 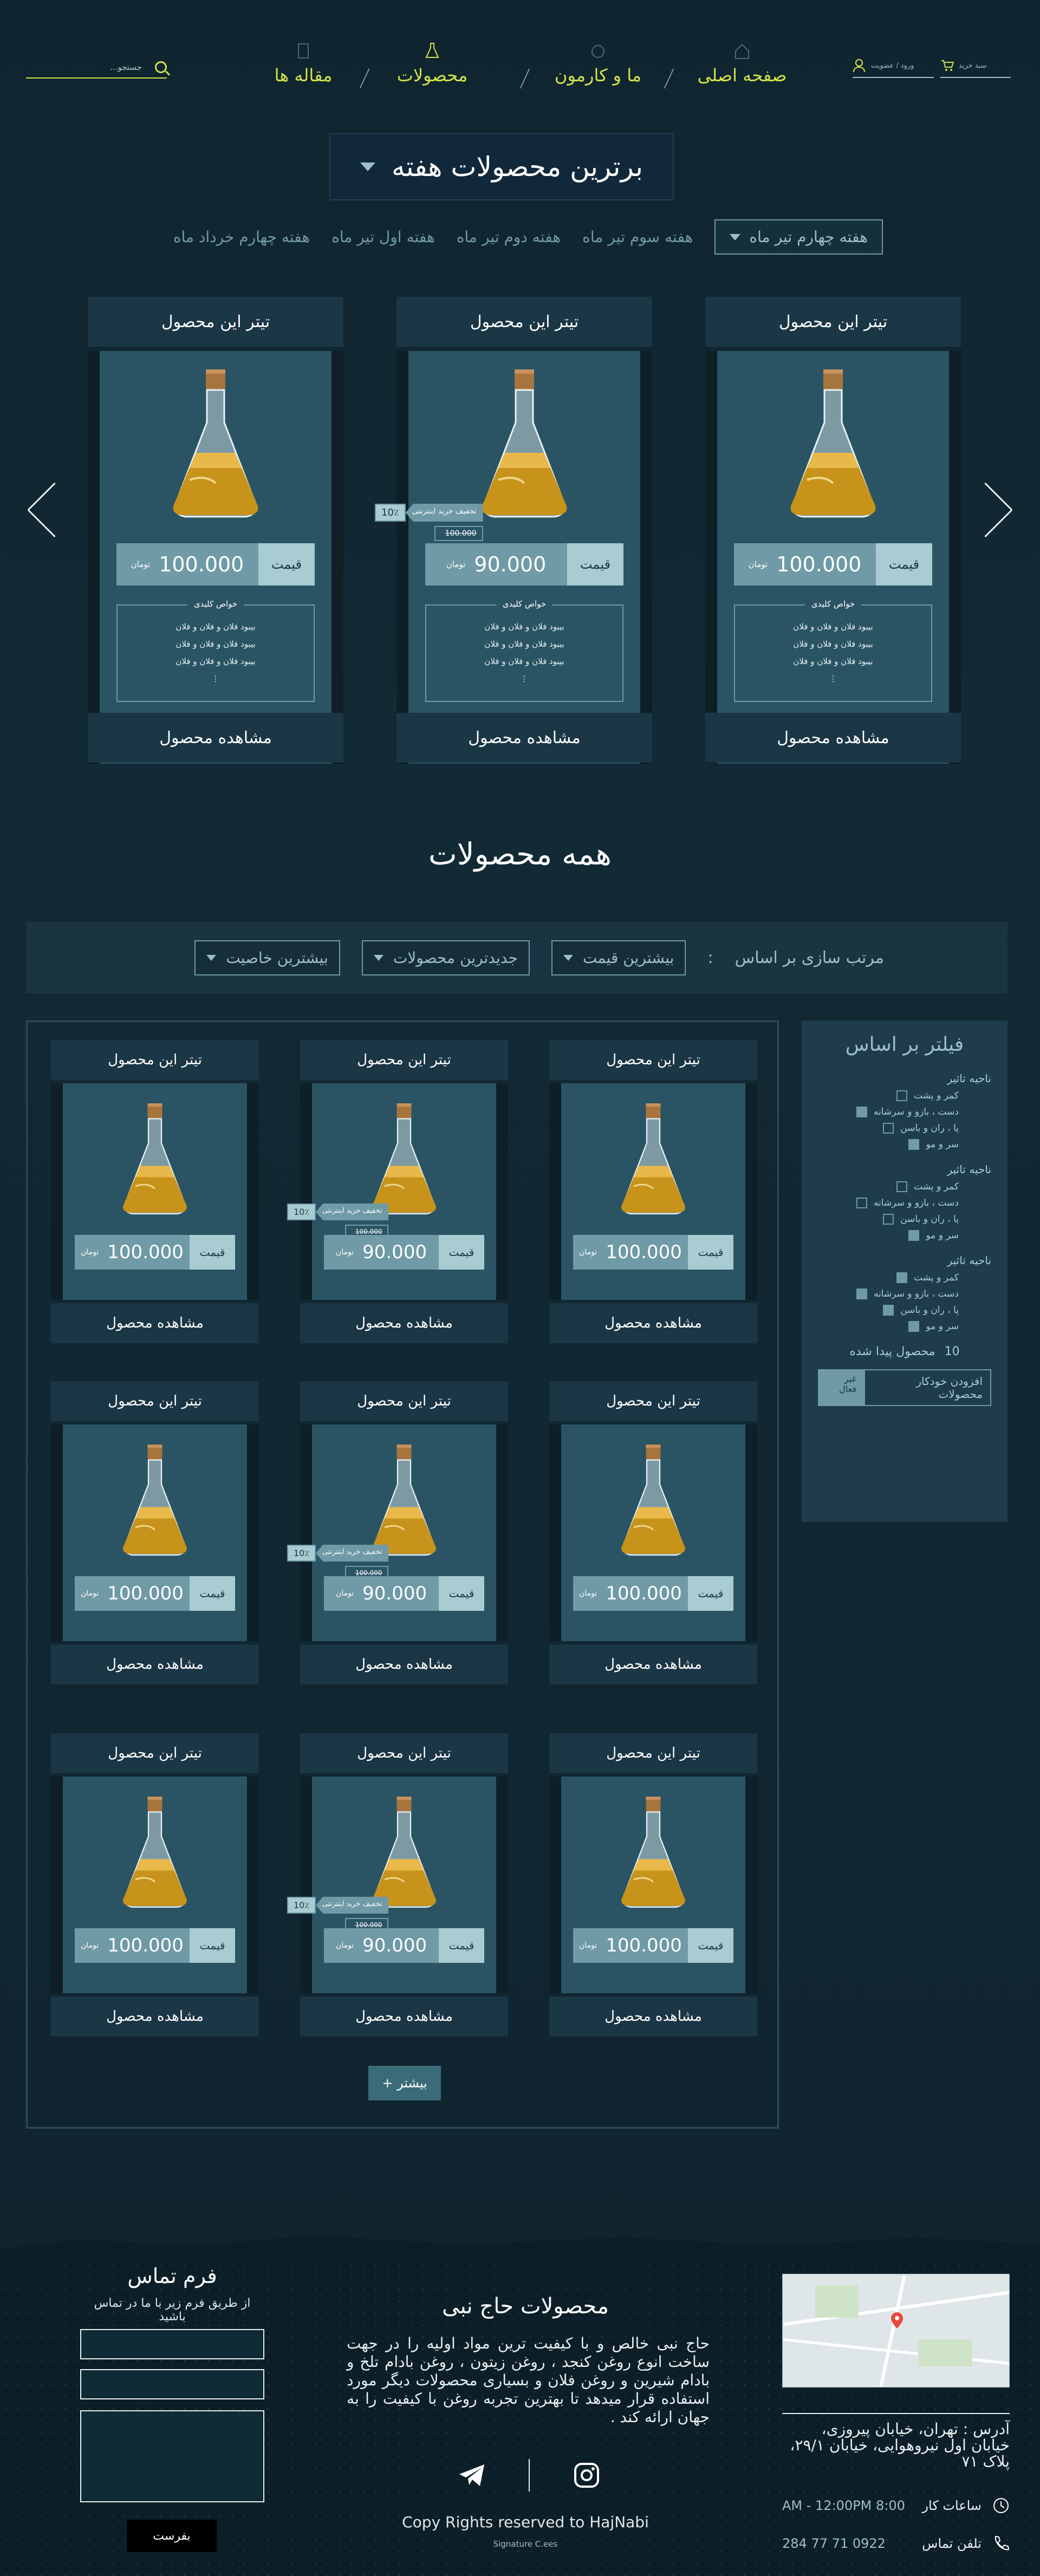 I want to click on tab-week: هفته دوم تیر ماه, so click(x=509, y=237).